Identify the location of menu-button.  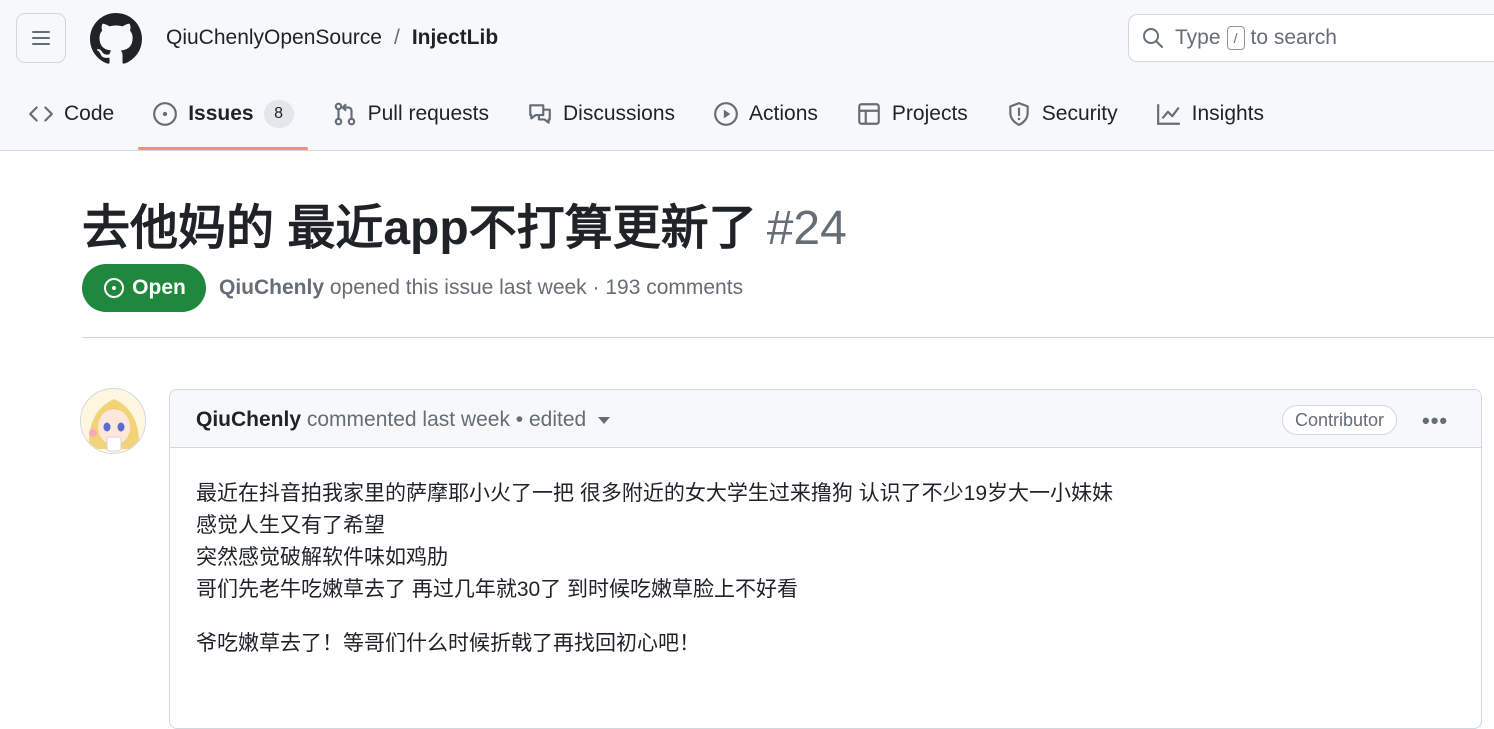
(41, 38).